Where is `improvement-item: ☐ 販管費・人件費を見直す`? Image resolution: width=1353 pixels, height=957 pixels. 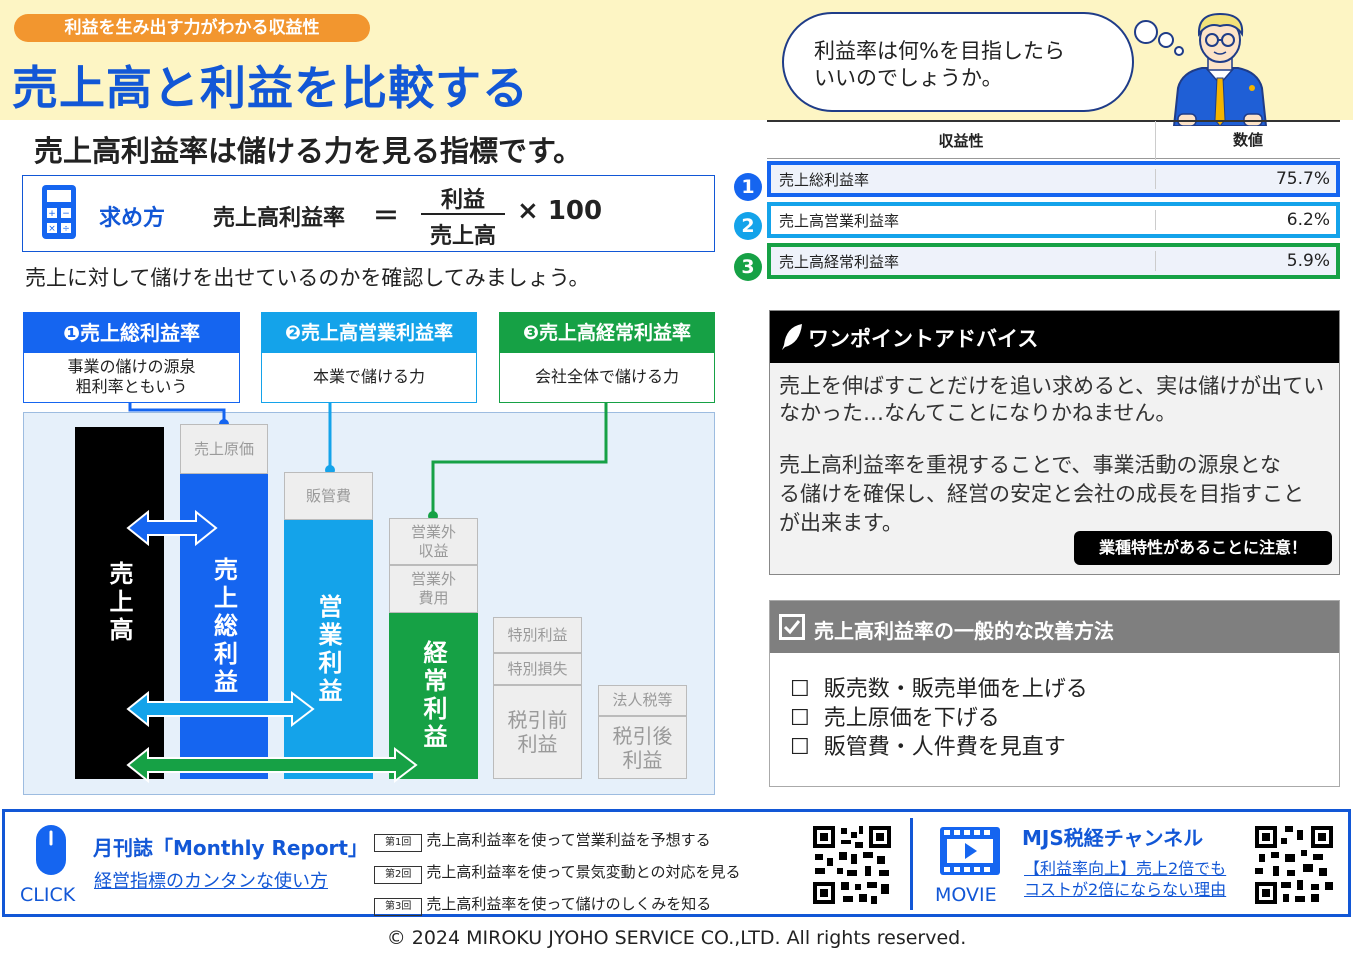
improvement-item: ☐ 販管費・人件費を見直す is located at coordinates (939, 747).